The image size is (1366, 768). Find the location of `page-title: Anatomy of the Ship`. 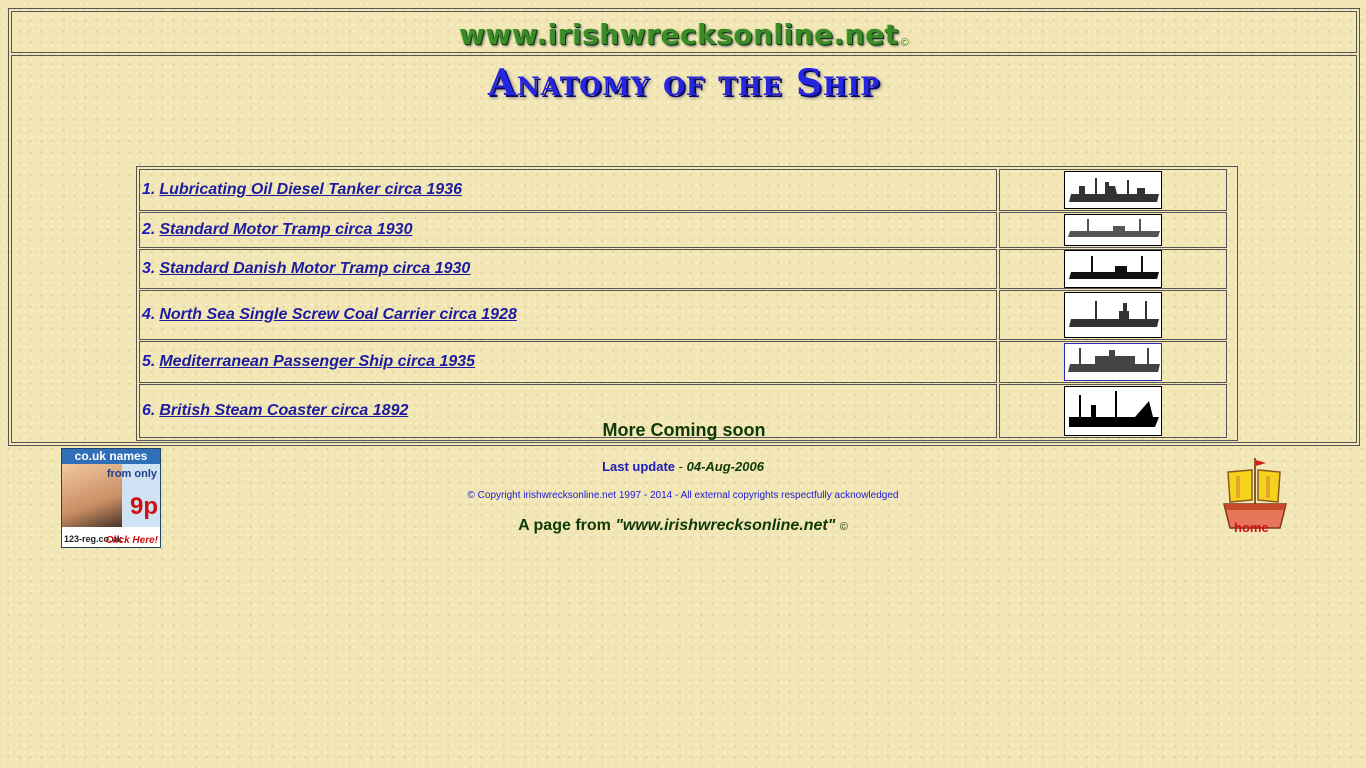

page-title: Anatomy of the Ship is located at coordinates (684, 83).